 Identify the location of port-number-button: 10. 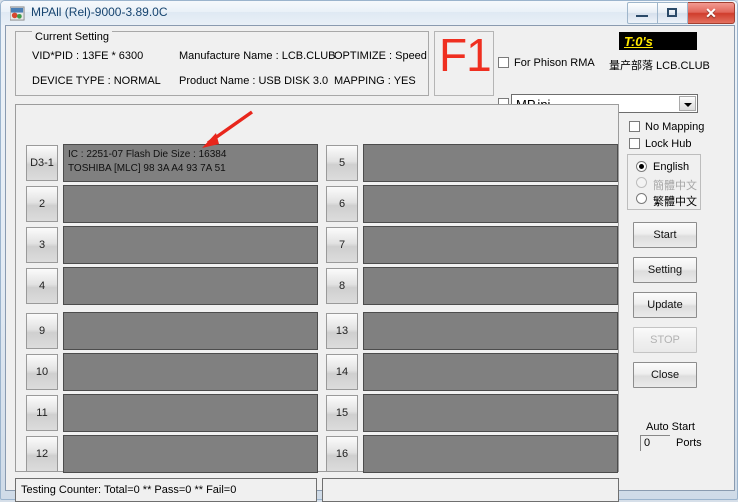
(42, 372).